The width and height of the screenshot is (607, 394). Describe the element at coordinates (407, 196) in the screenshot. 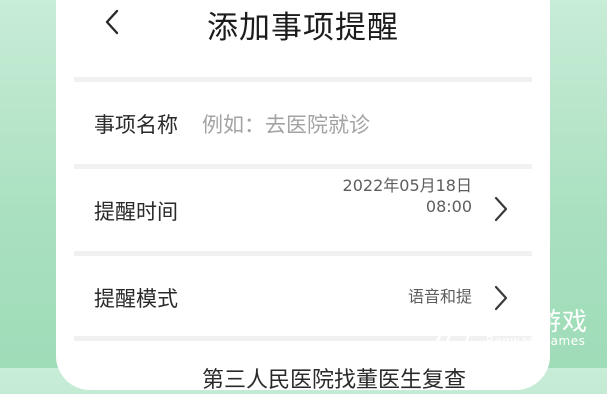

I see `remind-time-value: 2022年05月18日 08:00` at that location.